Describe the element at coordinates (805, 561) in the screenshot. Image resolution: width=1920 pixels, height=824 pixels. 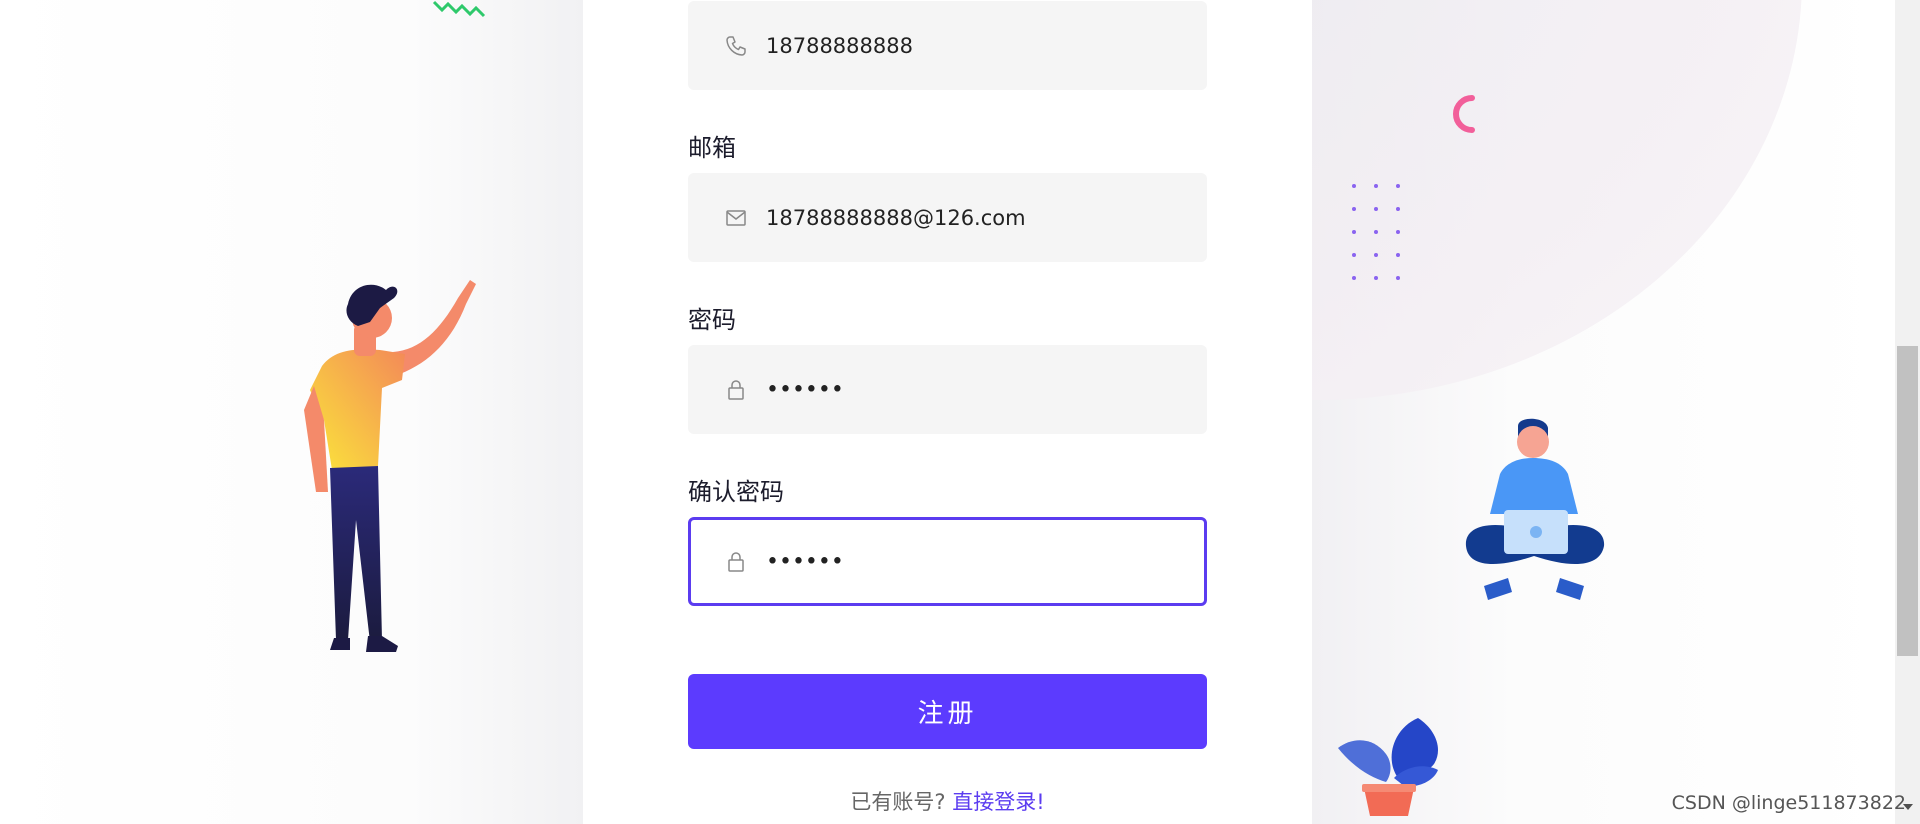
I see `confirm-password-value: ••••••` at that location.